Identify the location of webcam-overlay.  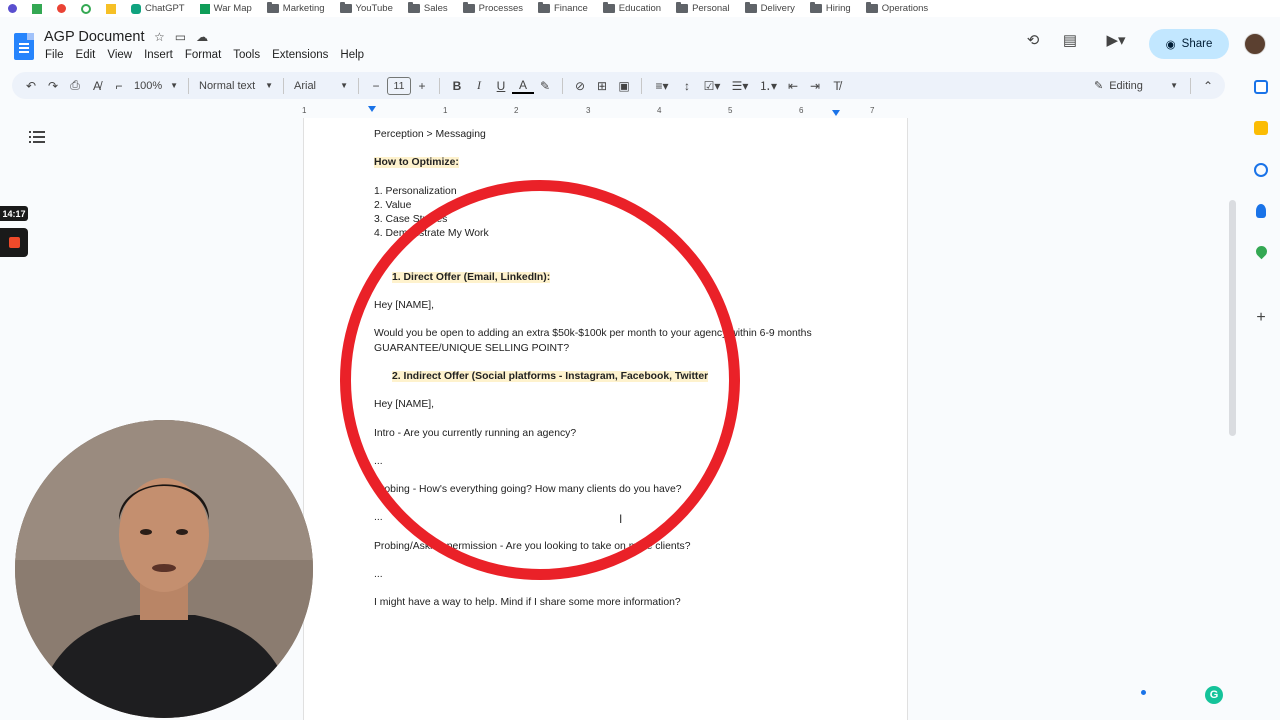
(164, 569).